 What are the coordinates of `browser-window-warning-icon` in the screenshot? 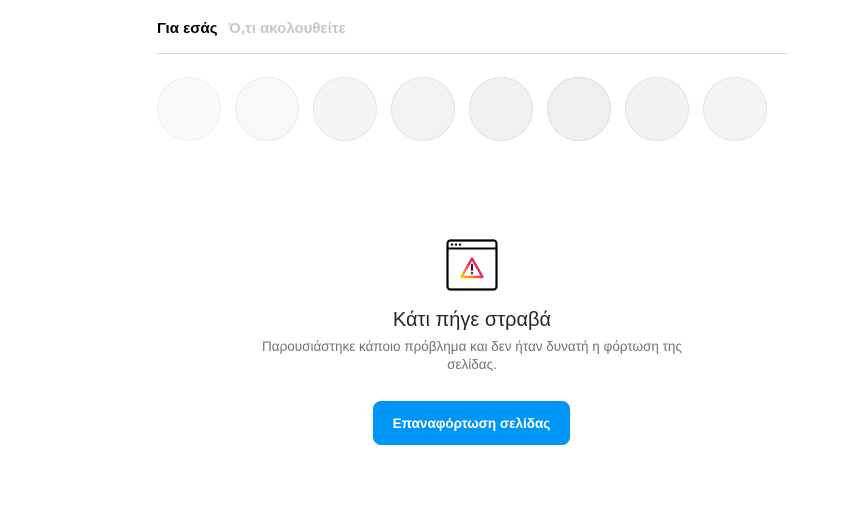 It's located at (472, 265).